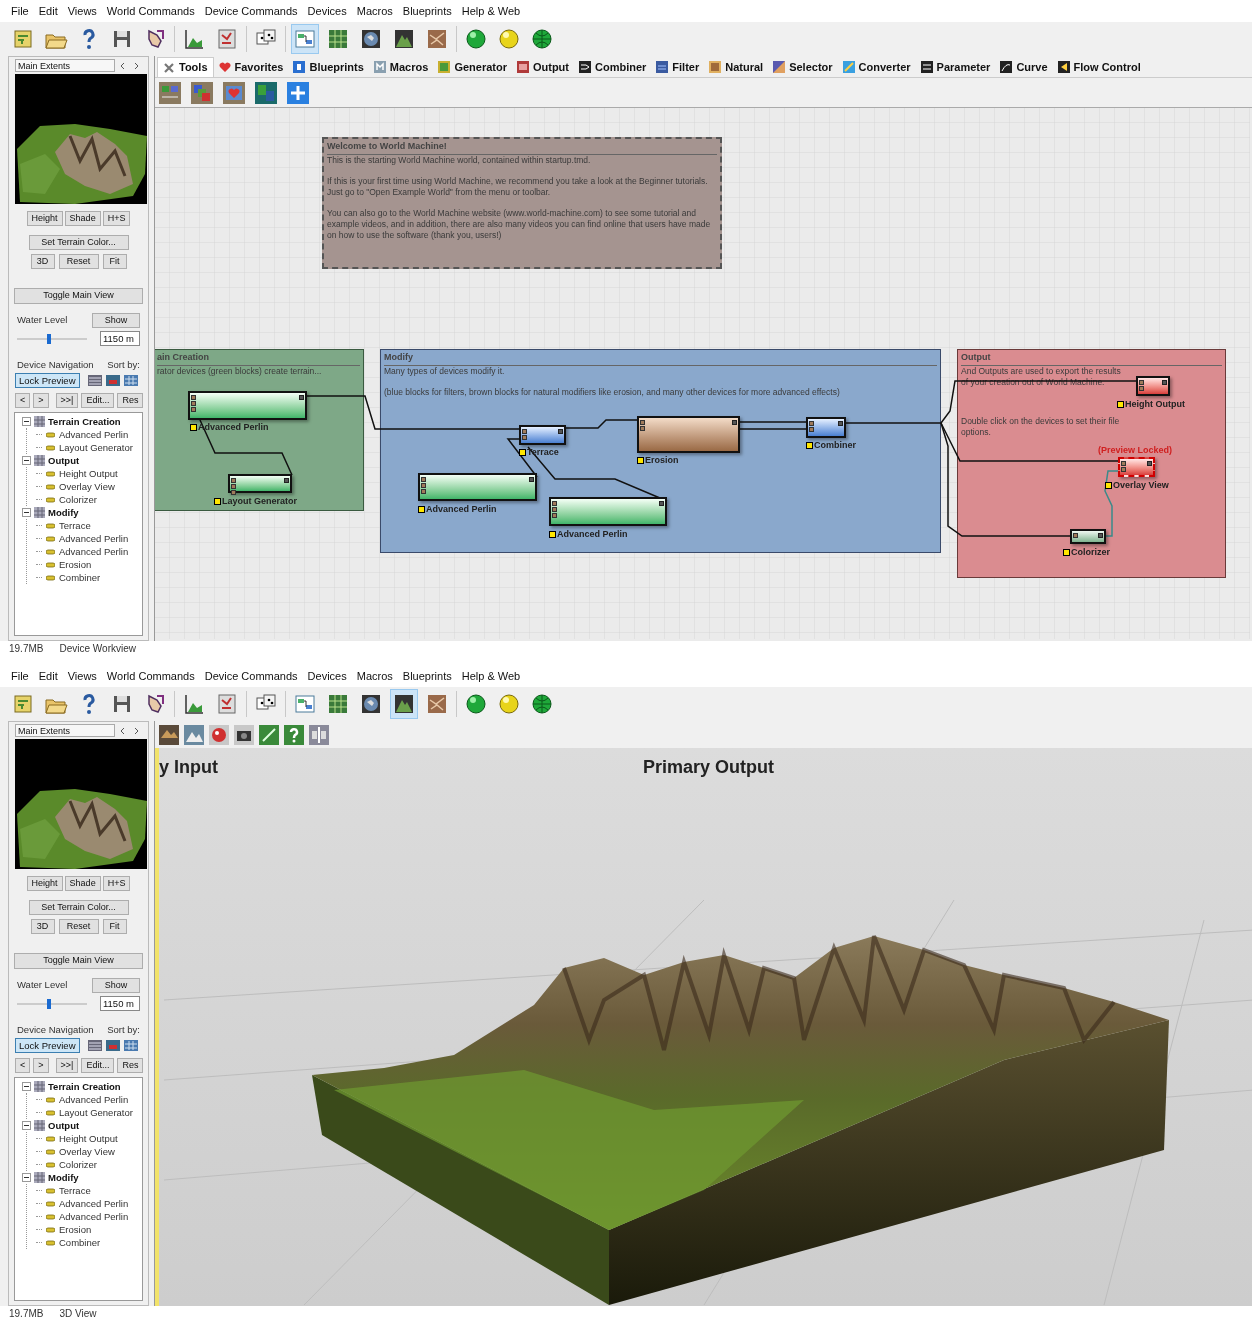  What do you see at coordinates (82, 676) in the screenshot?
I see `menu-item: Views` at bounding box center [82, 676].